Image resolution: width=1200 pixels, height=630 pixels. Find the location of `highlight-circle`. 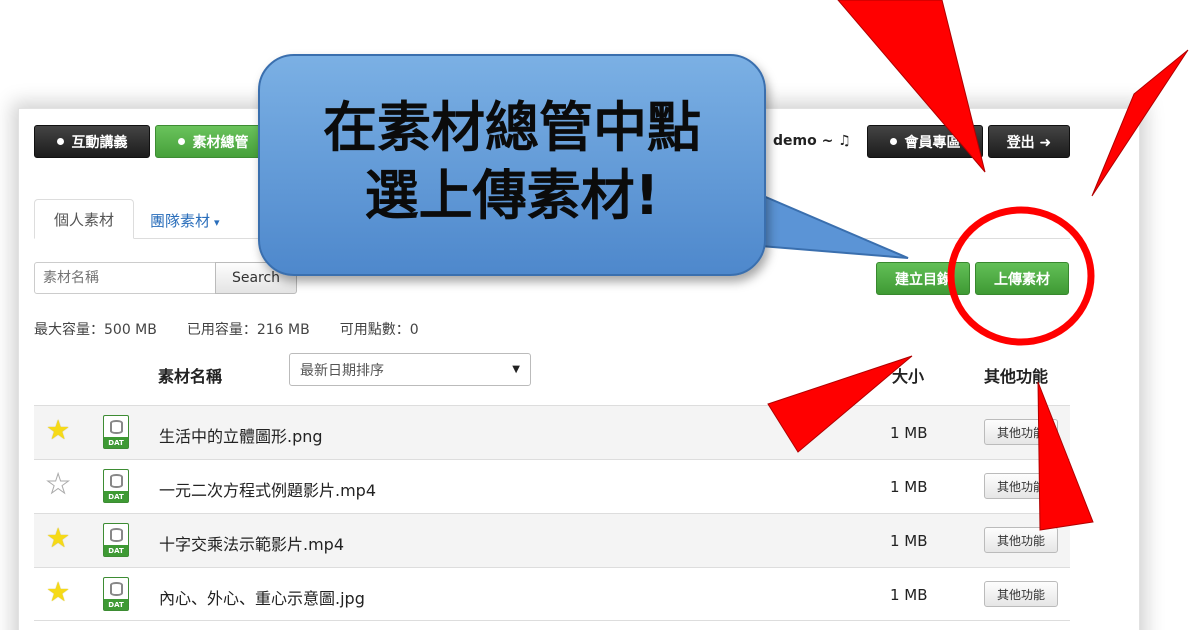

highlight-circle is located at coordinates (1021, 276).